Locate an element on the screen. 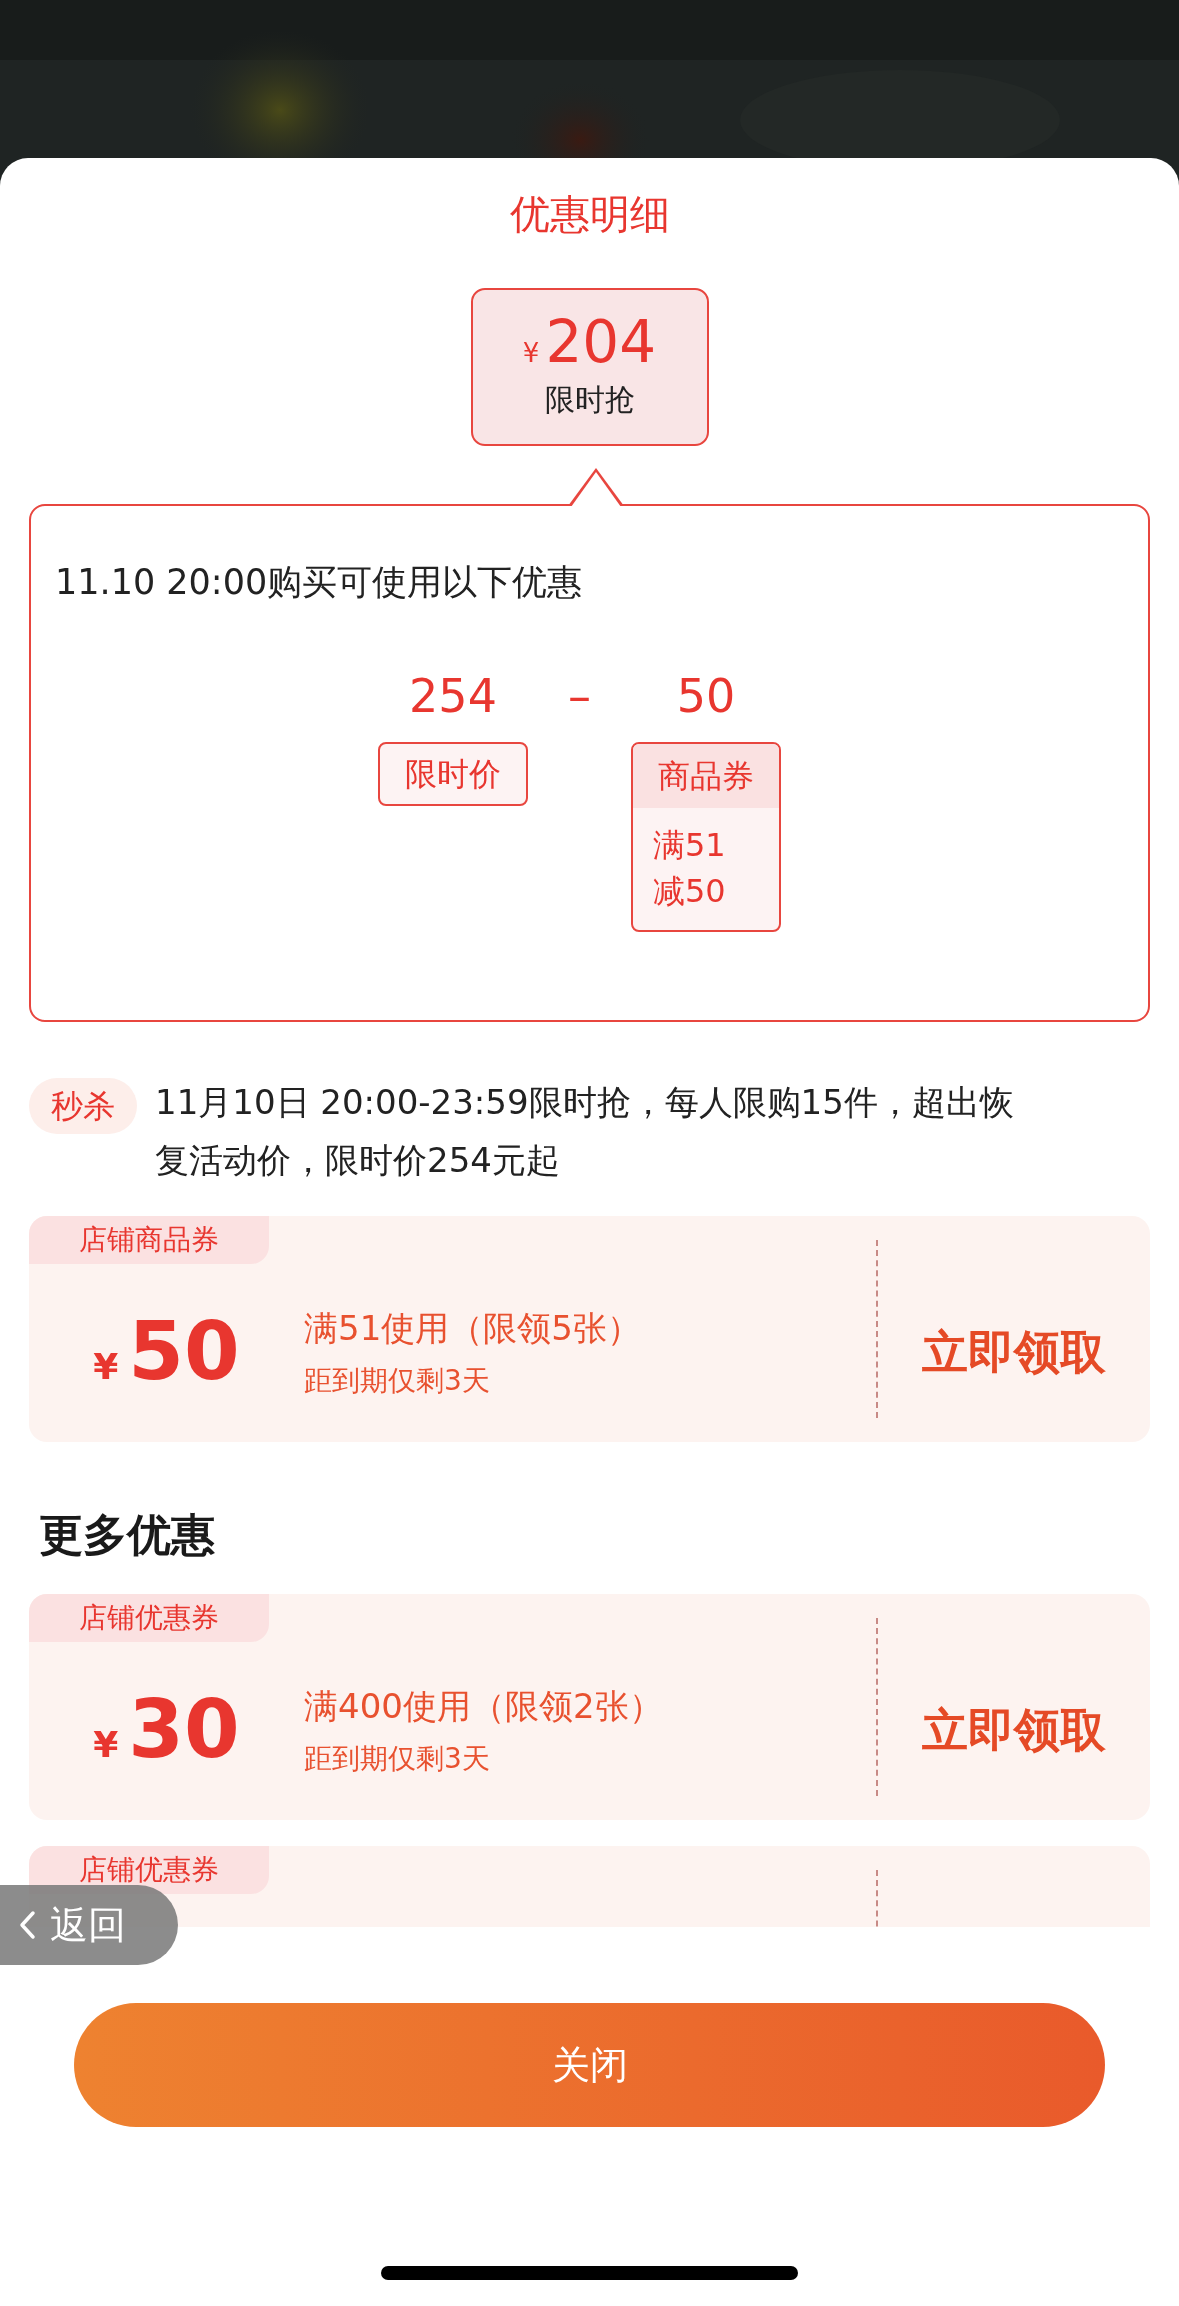 The width and height of the screenshot is (1179, 2306). coupon-condition: 满400使用（限领2张） is located at coordinates (484, 1707).